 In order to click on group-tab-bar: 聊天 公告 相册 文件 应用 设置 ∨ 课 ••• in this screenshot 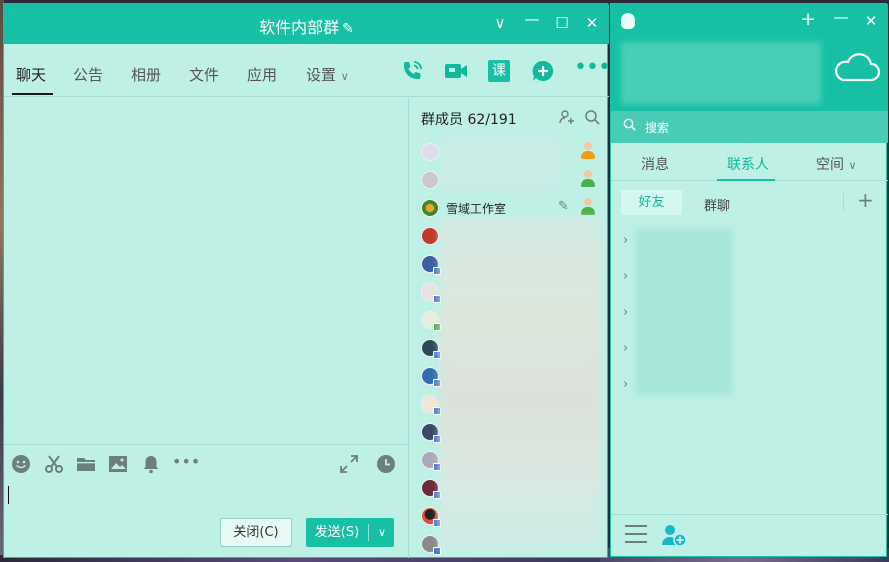, I will do `click(307, 70)`.